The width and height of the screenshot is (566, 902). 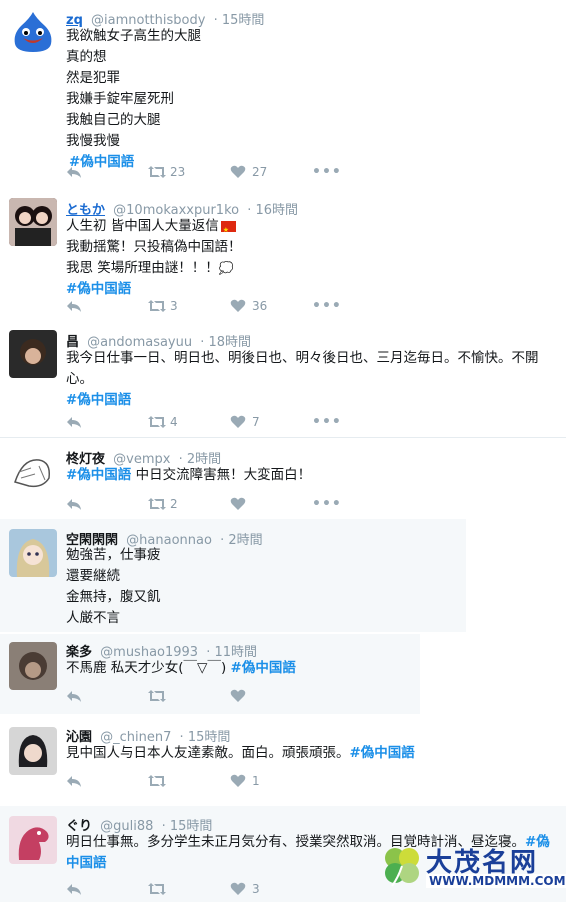 I want to click on like-count: 3, so click(x=256, y=889).